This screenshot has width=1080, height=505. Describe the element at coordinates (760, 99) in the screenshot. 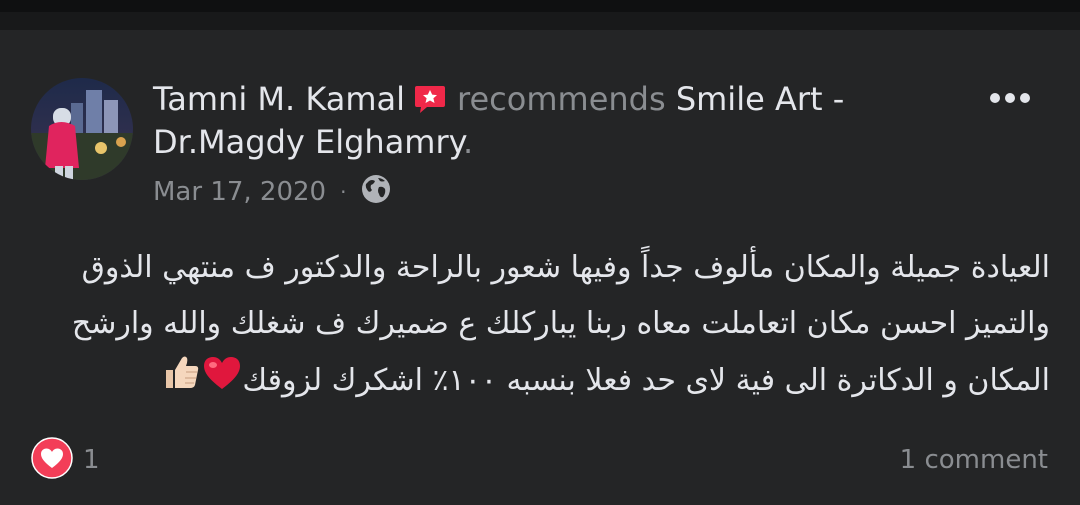

I see `page-name-line1: Smile Art -` at that location.